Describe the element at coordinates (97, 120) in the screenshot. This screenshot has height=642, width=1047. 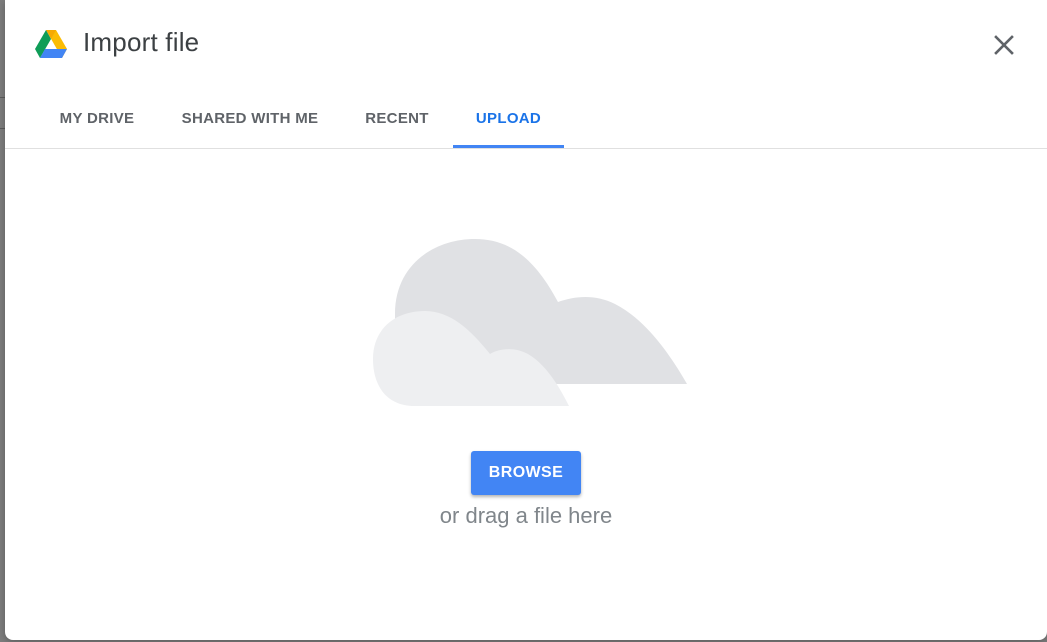
I see `tab-my-drive: MY DRIVE` at that location.